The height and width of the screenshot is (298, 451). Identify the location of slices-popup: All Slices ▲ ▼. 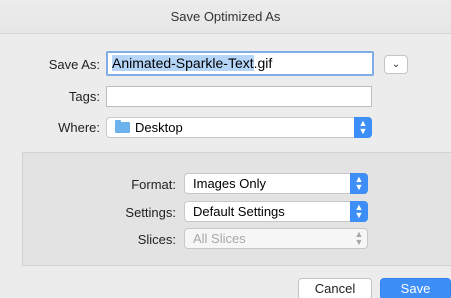
(276, 238).